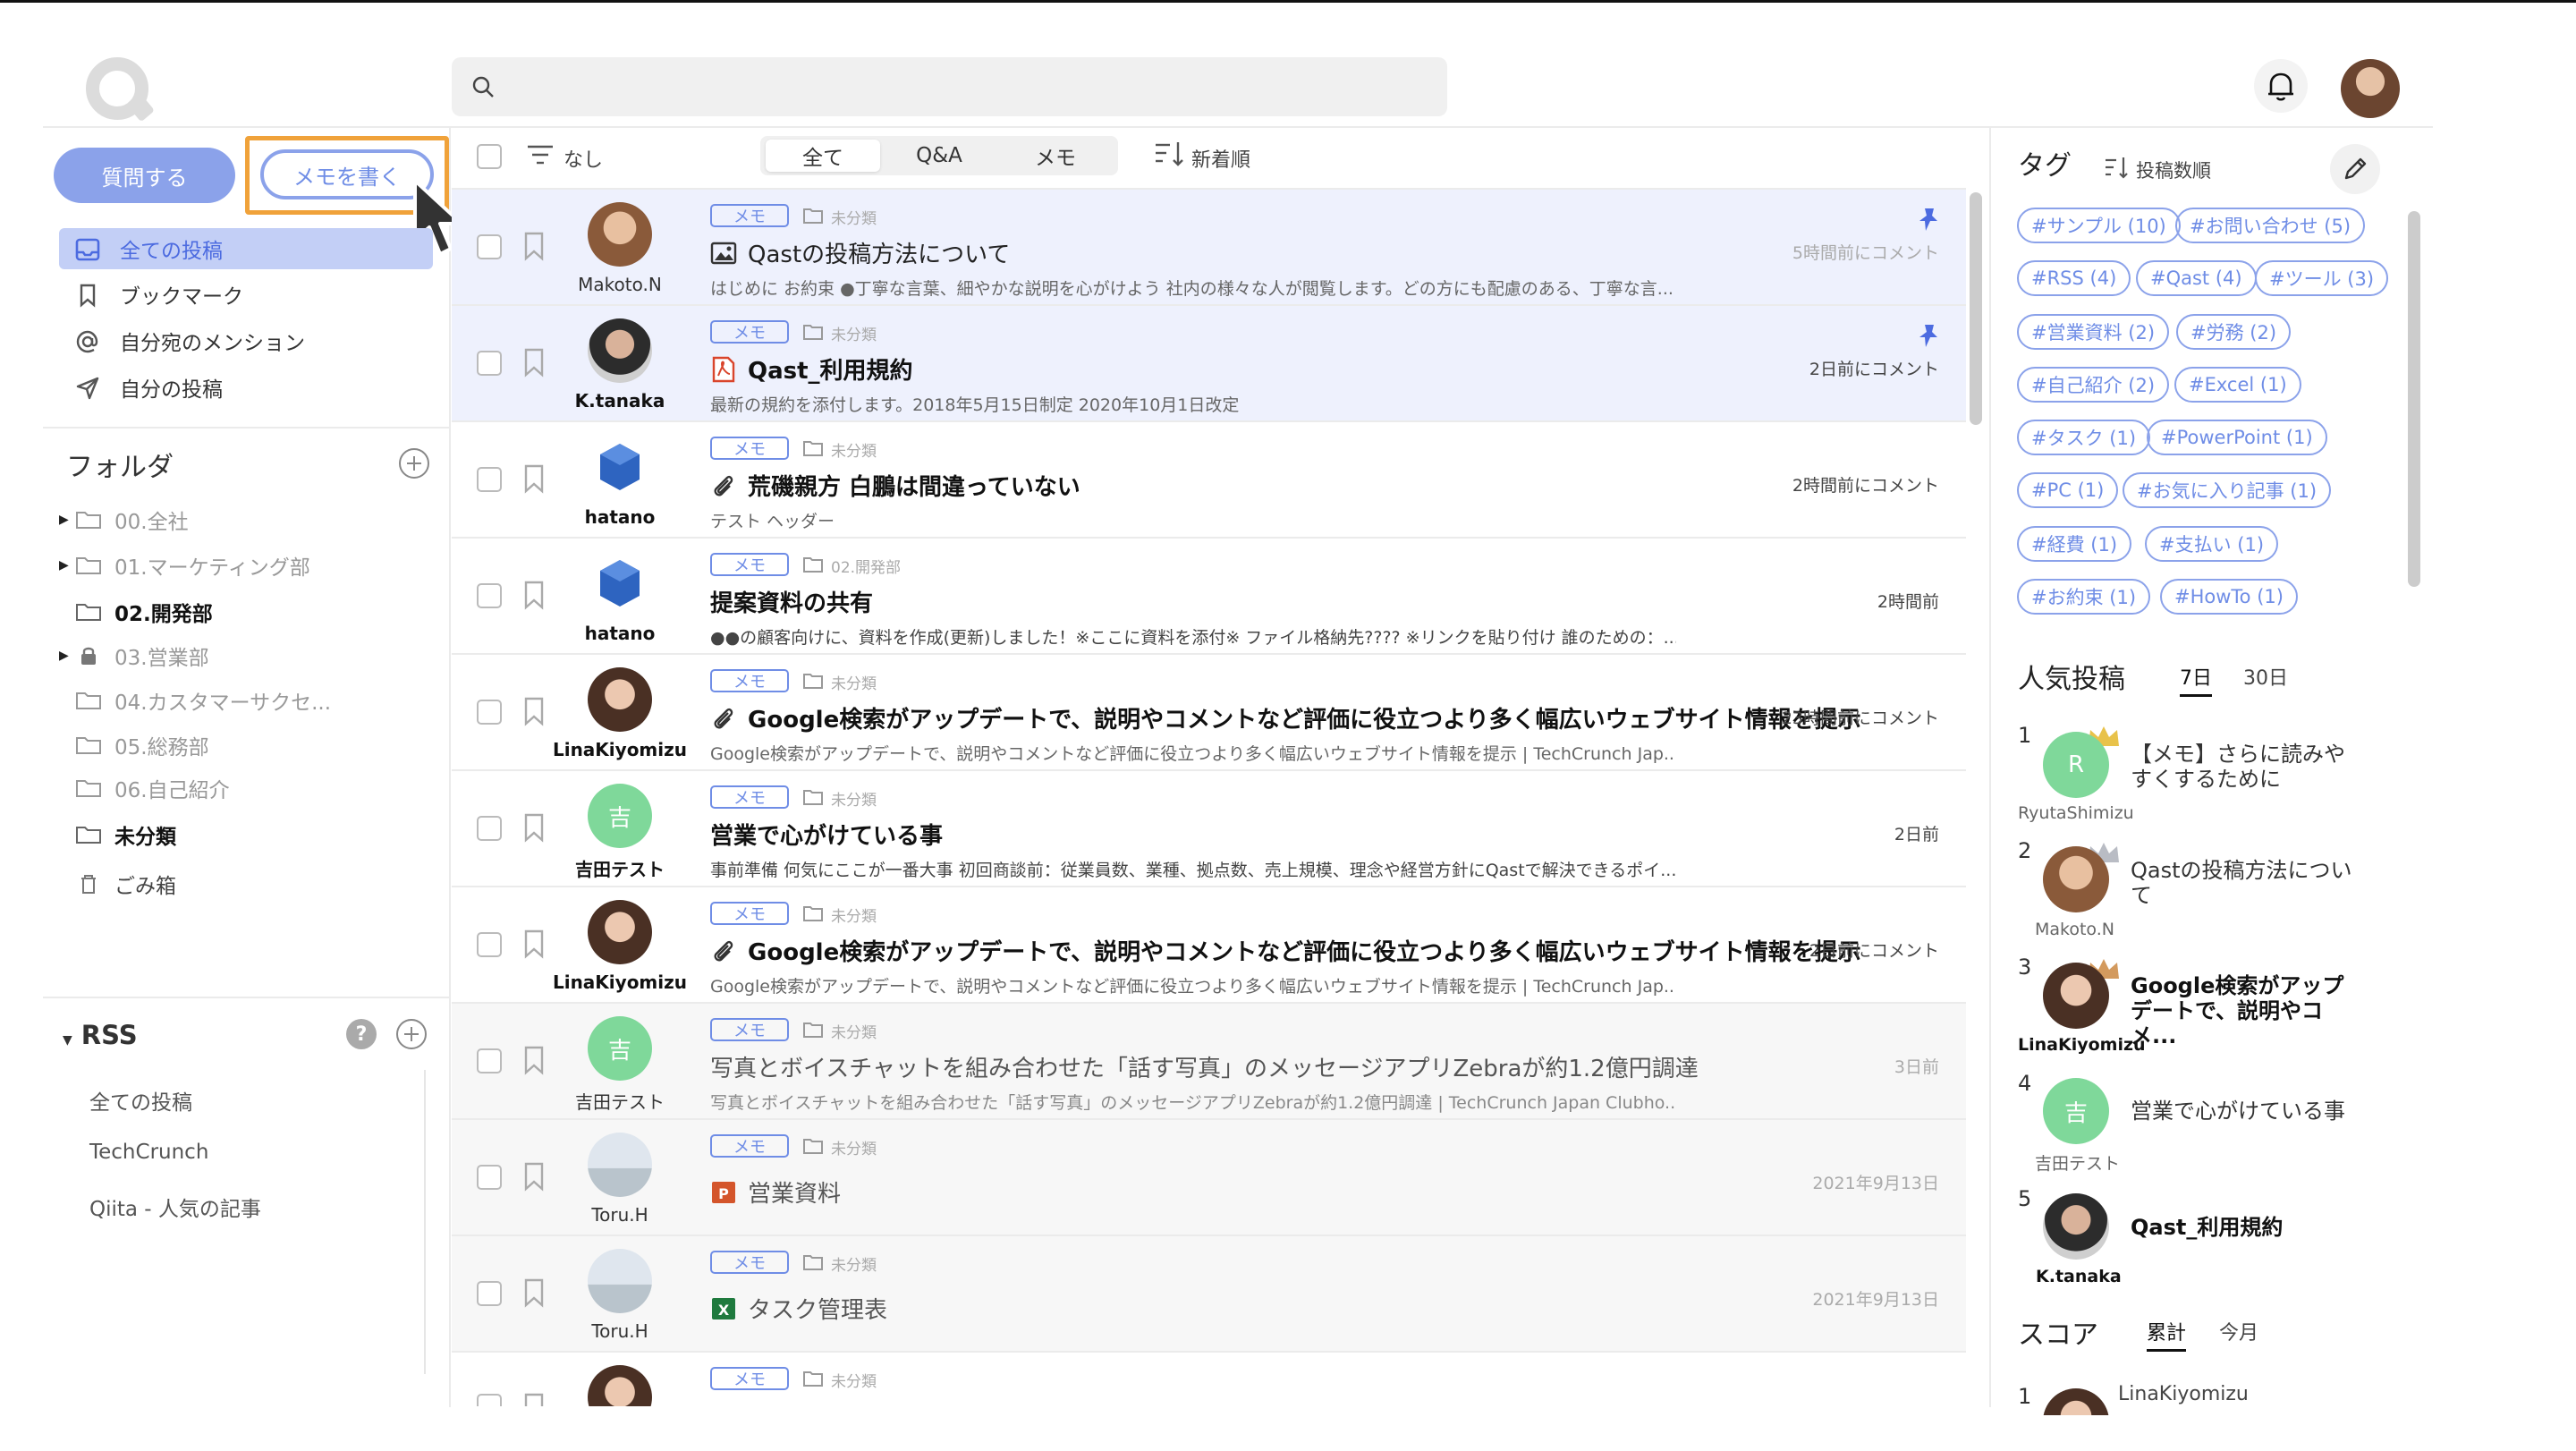  Describe the element at coordinates (866, 566) in the screenshot. I see `post-category: 02.開発部` at that location.